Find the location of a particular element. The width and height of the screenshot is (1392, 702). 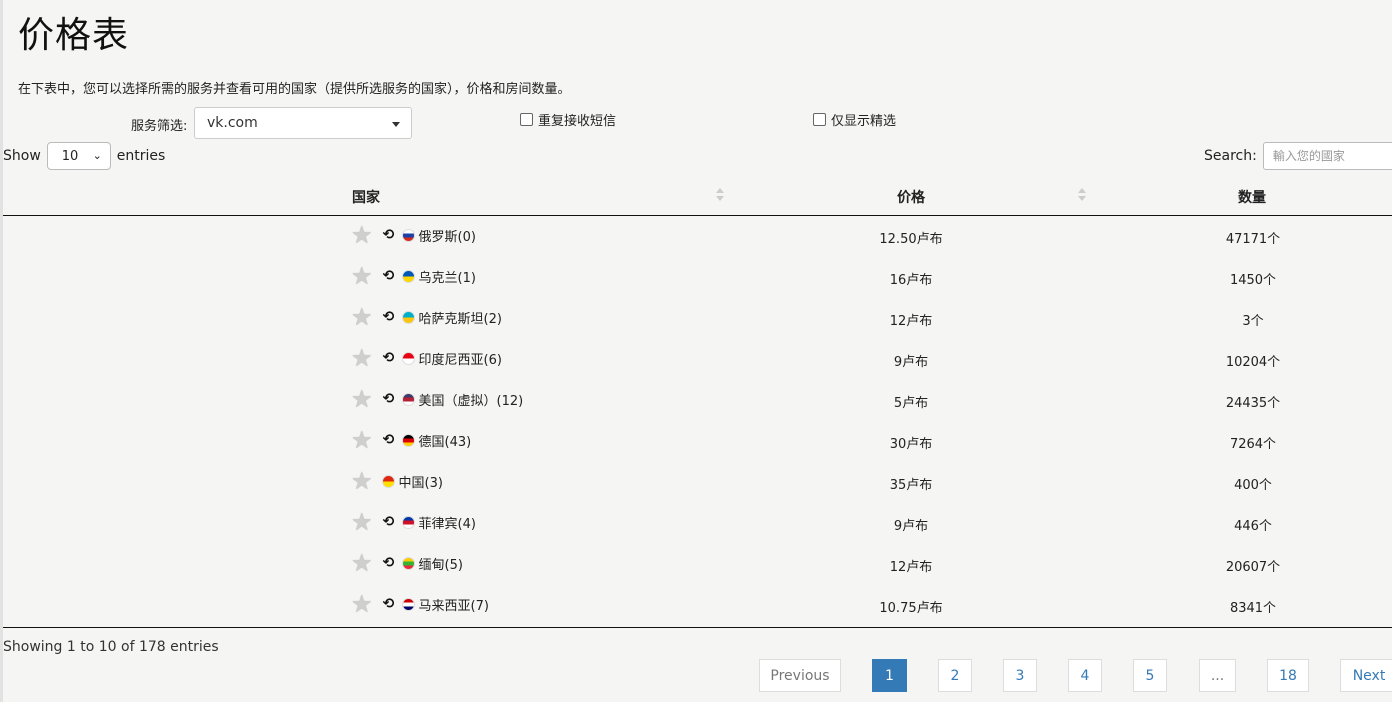

previous-button: Previous is located at coordinates (800, 675).